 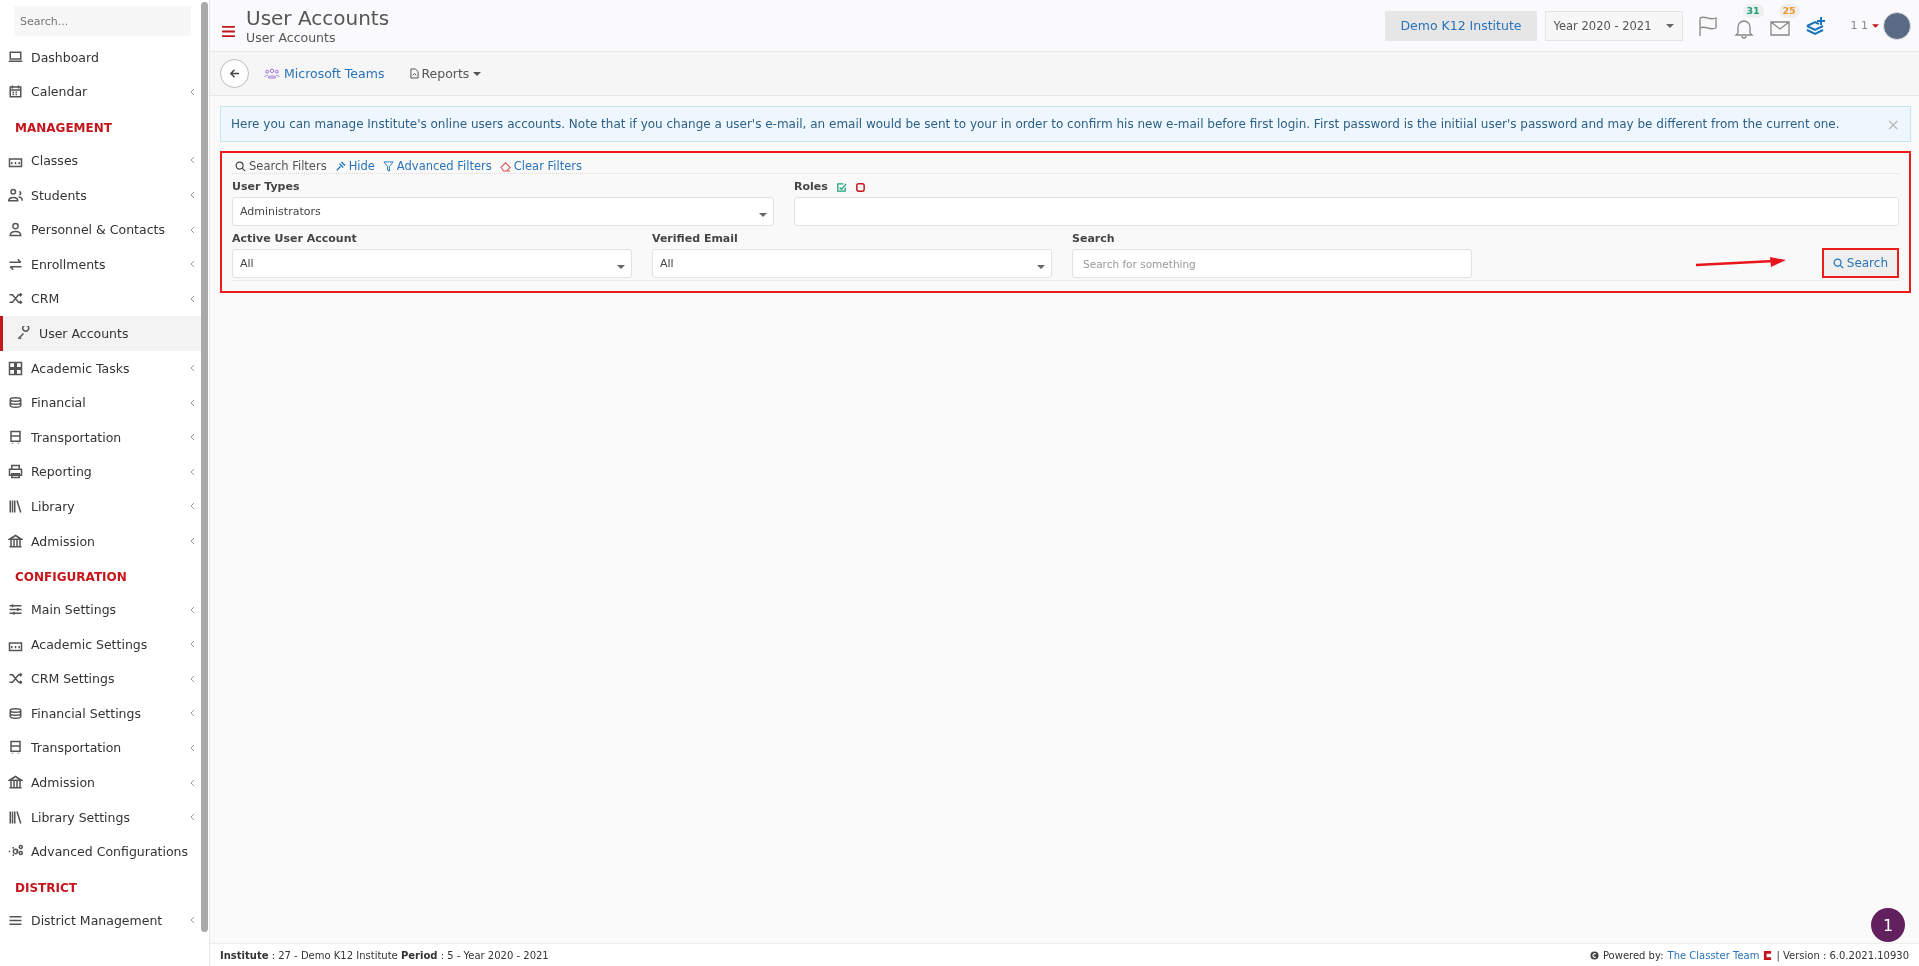 What do you see at coordinates (100, 852) in the screenshot?
I see `sidebar-item: Advanced Configurations` at bounding box center [100, 852].